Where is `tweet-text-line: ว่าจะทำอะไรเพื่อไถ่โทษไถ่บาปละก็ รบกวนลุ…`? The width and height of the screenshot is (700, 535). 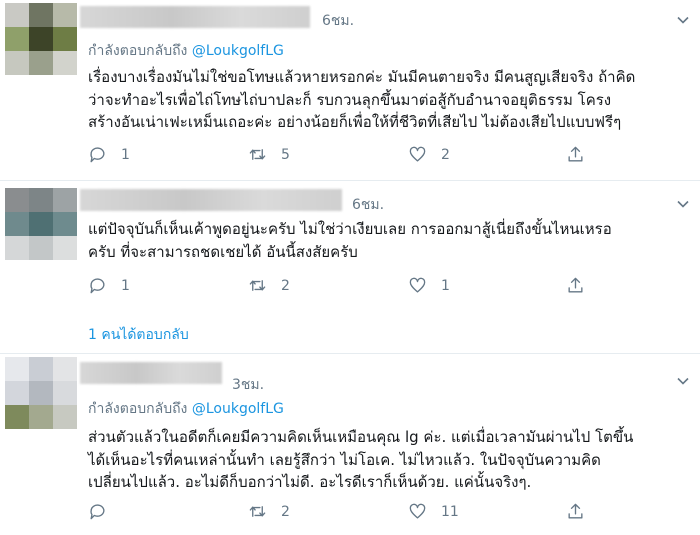
tweet-text-line: ว่าจะทำอะไรเพื่อไถ่โทษไถ่บาปละก็ รบกวนลุ… is located at coordinates (350, 99).